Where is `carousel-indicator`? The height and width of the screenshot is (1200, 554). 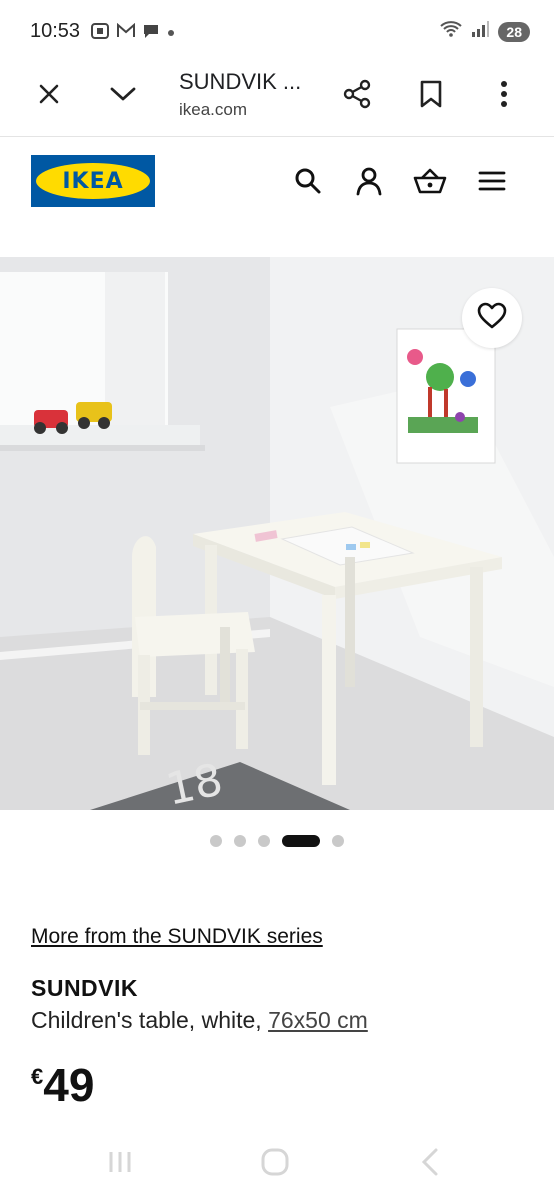
carousel-indicator is located at coordinates (277, 841).